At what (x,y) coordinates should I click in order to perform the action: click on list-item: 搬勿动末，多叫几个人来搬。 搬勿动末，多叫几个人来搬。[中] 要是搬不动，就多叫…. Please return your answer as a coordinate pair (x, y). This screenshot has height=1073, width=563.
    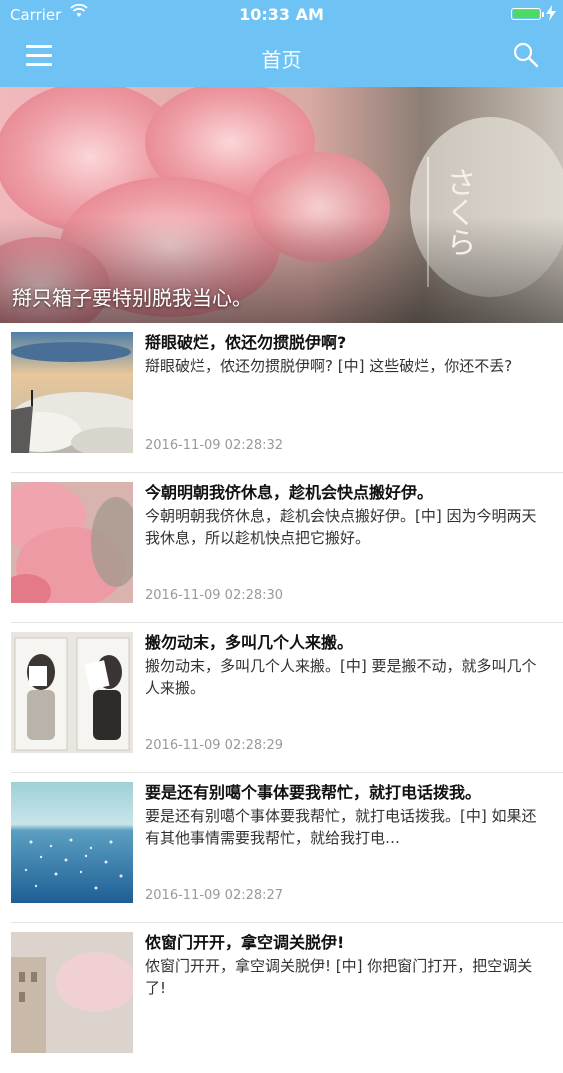
    Looking at the image, I should click on (281, 698).